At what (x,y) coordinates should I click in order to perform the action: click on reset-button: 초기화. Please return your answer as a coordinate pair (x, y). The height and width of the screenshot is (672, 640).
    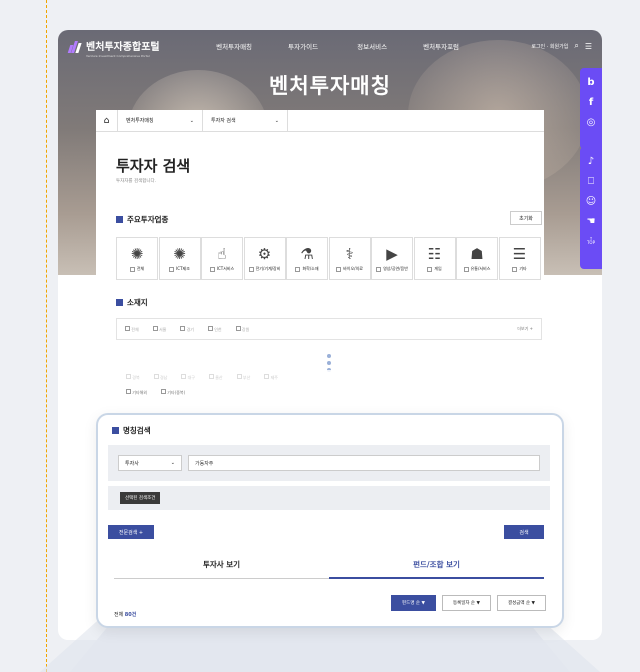
    Looking at the image, I should click on (526, 218).